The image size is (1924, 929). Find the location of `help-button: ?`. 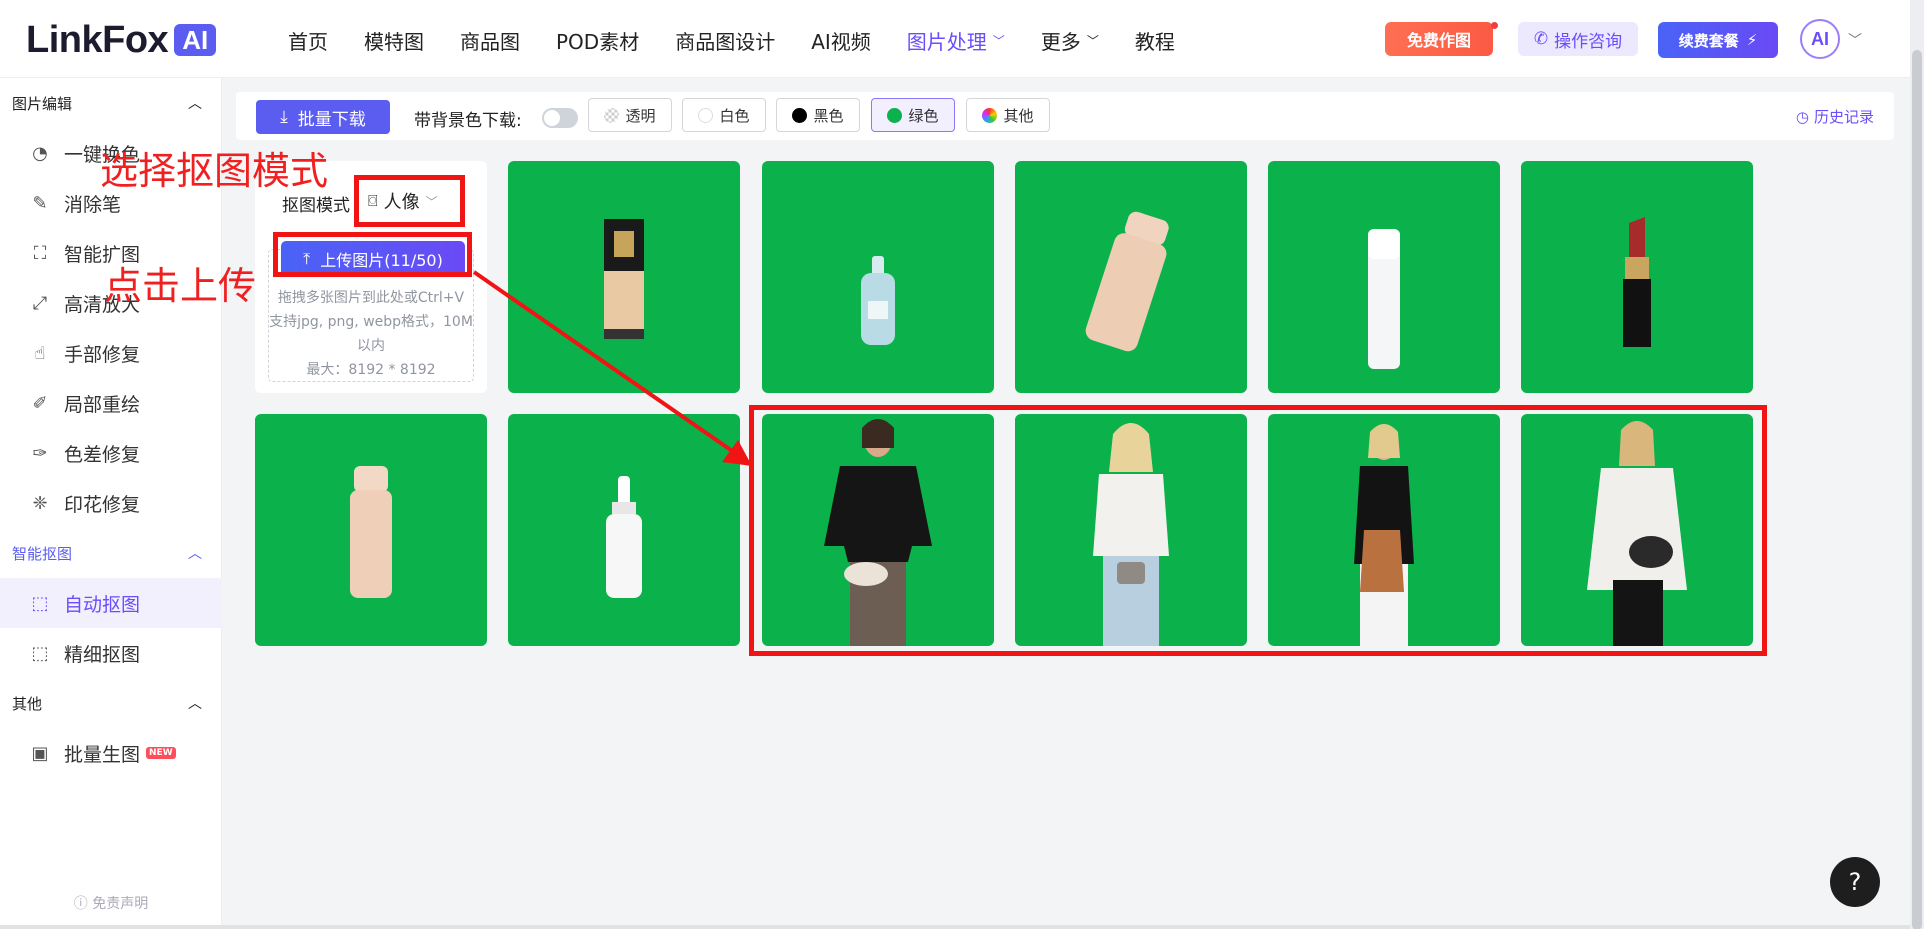

help-button: ? is located at coordinates (1855, 882).